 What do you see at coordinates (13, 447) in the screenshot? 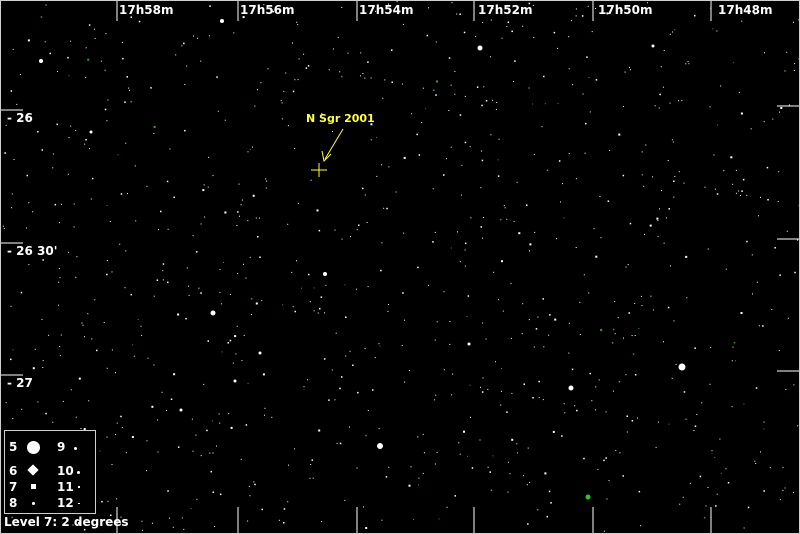
I see `legend-mag-5: 5` at bounding box center [13, 447].